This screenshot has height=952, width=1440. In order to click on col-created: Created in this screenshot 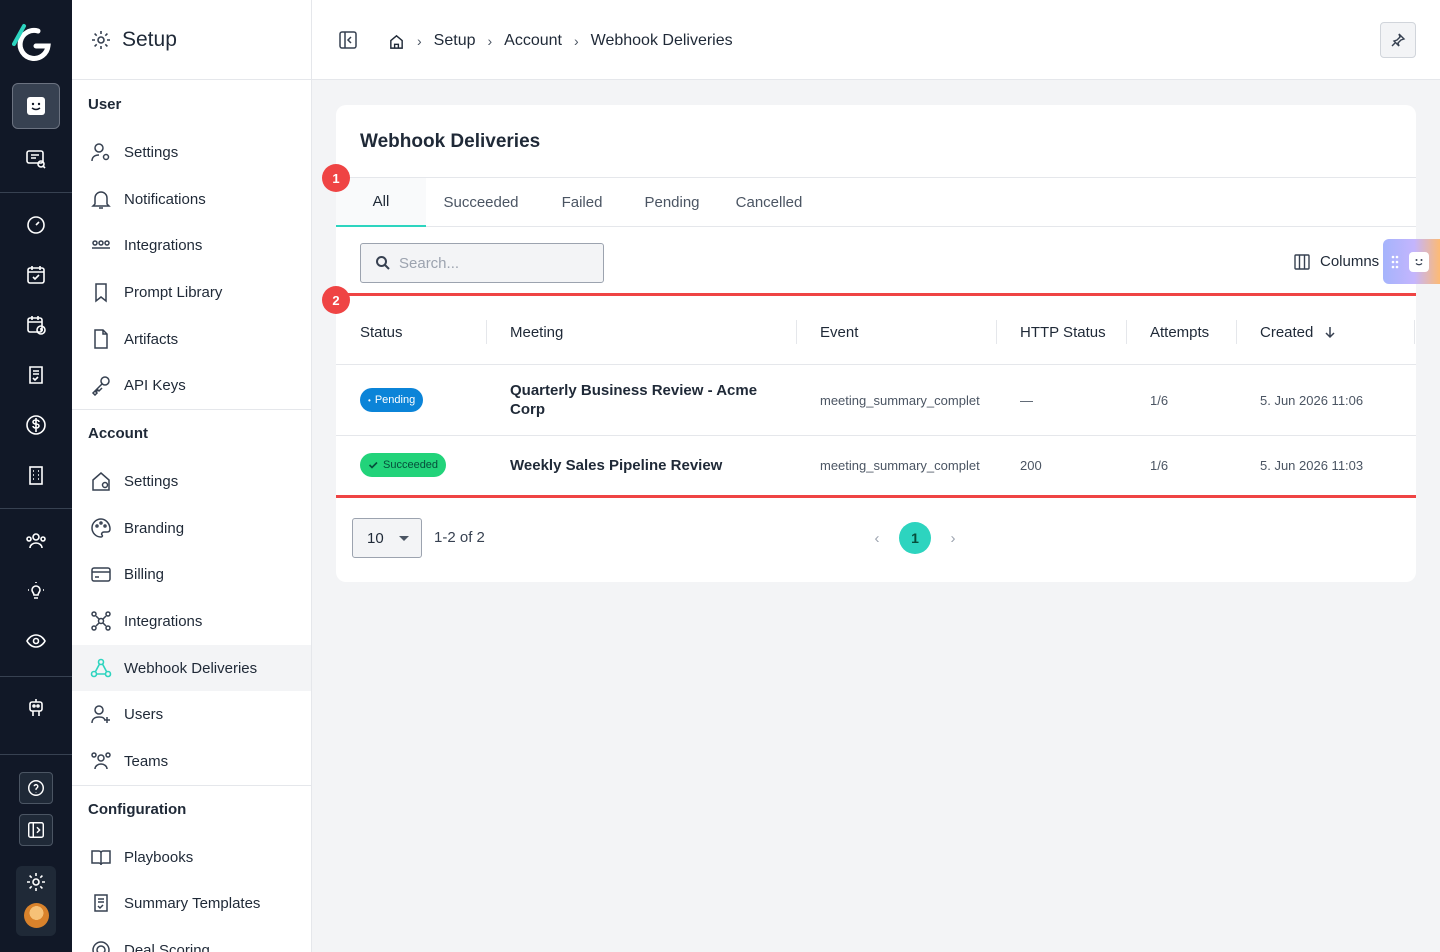, I will do `click(1298, 332)`.